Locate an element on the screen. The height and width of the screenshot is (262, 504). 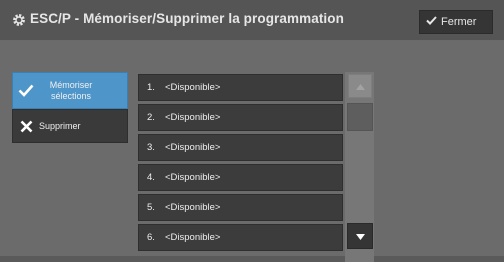
list-item-2: 2. <Disponible> is located at coordinates (240, 117).